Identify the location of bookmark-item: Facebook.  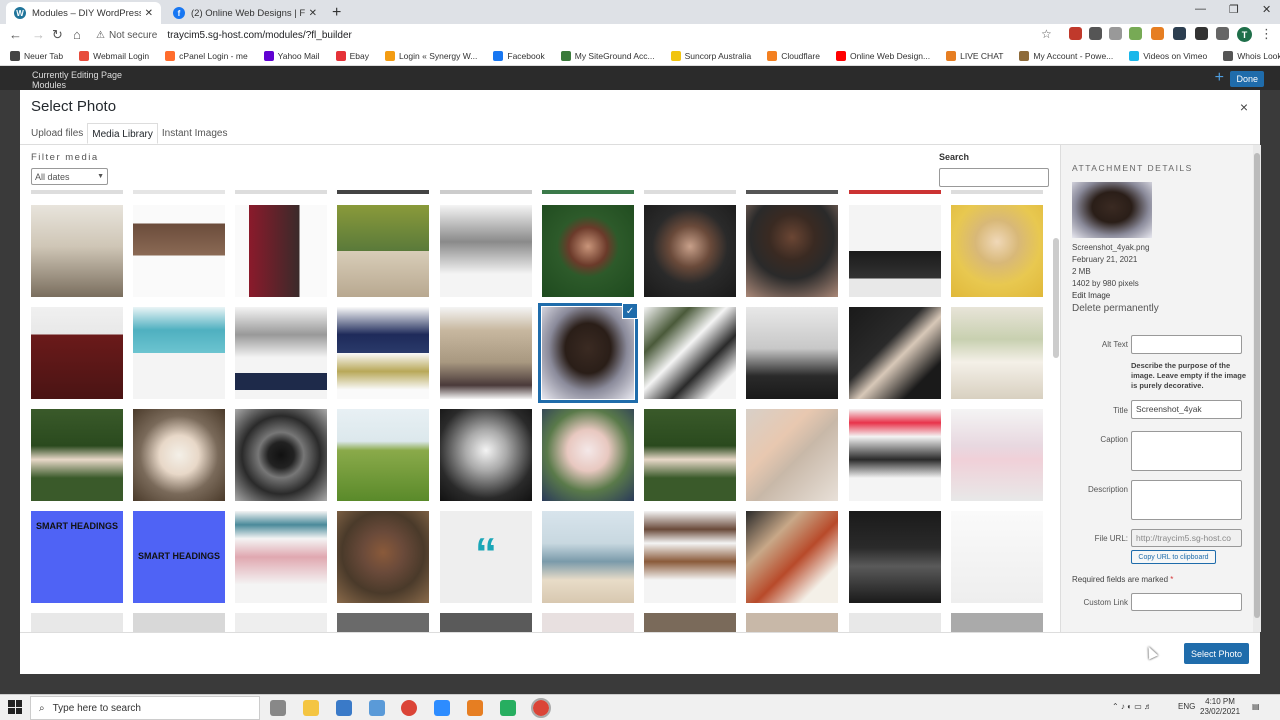
(519, 55).